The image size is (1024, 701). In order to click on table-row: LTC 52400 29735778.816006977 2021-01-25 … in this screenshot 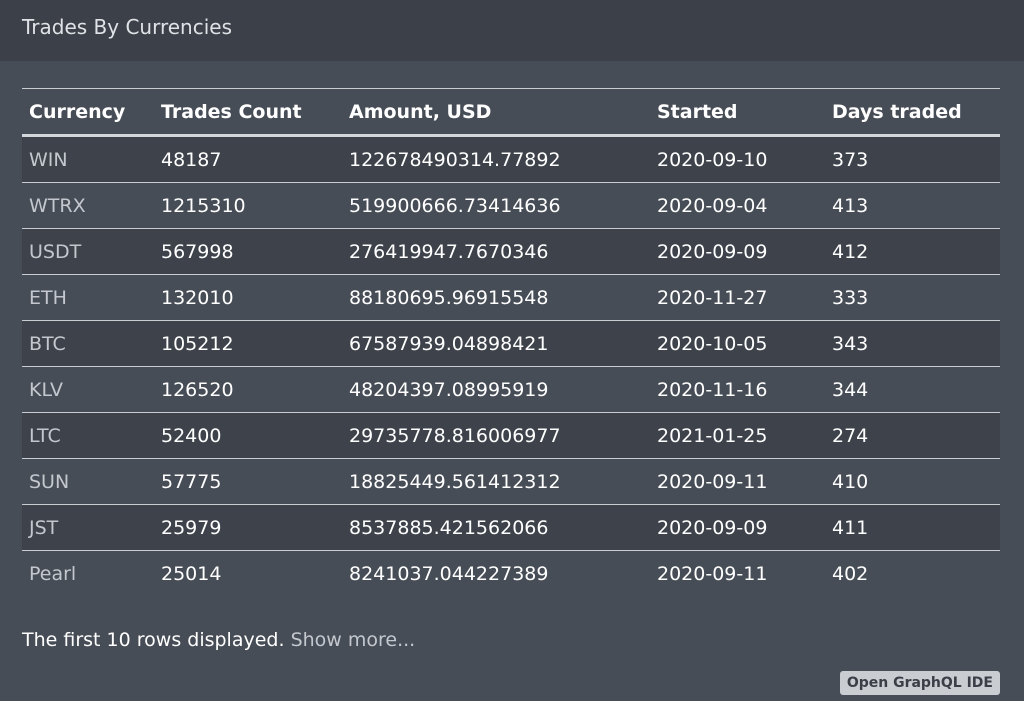, I will do `click(511, 435)`.